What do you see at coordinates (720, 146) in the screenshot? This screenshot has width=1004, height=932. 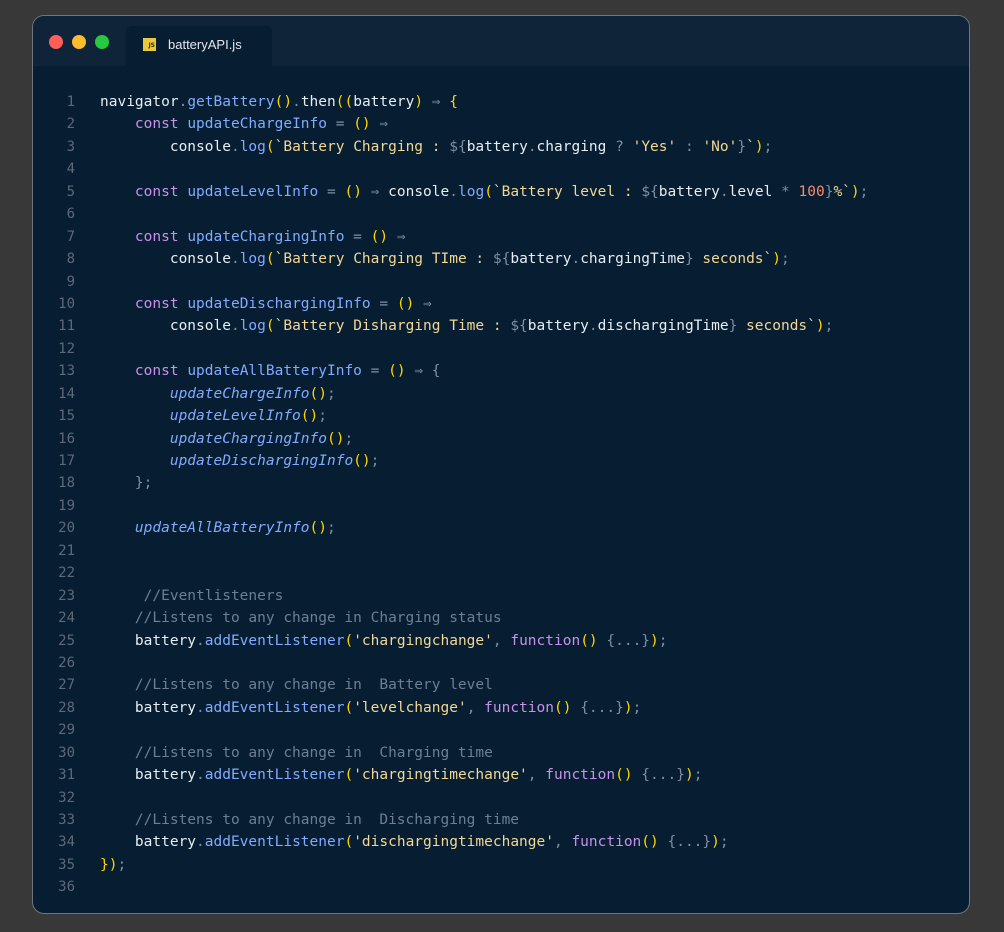 I see `code-token: 'No'` at bounding box center [720, 146].